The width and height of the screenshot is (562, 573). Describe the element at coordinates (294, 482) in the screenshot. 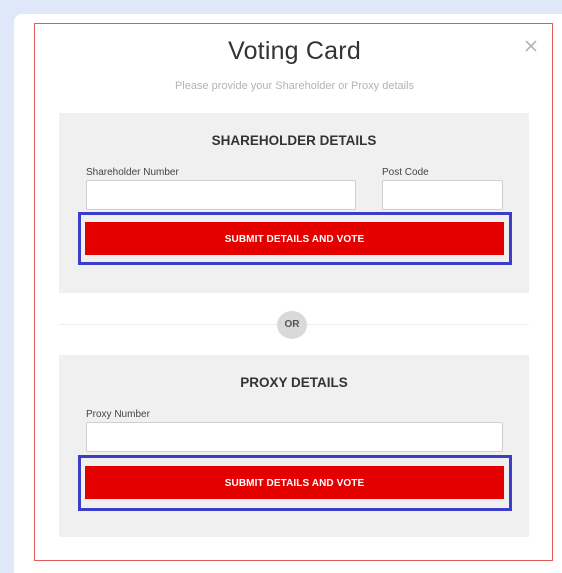

I see `proxy-submit-button: SUBMIT DETAILS AND VOTE` at that location.